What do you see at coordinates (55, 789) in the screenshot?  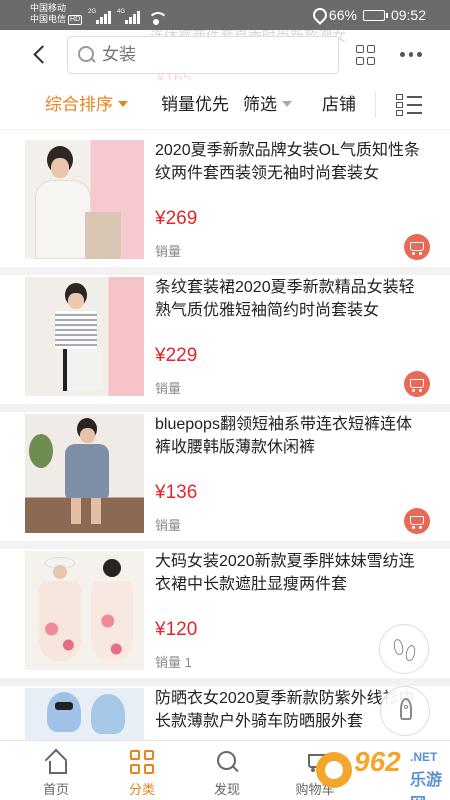 I see `nav-label: 首页` at bounding box center [55, 789].